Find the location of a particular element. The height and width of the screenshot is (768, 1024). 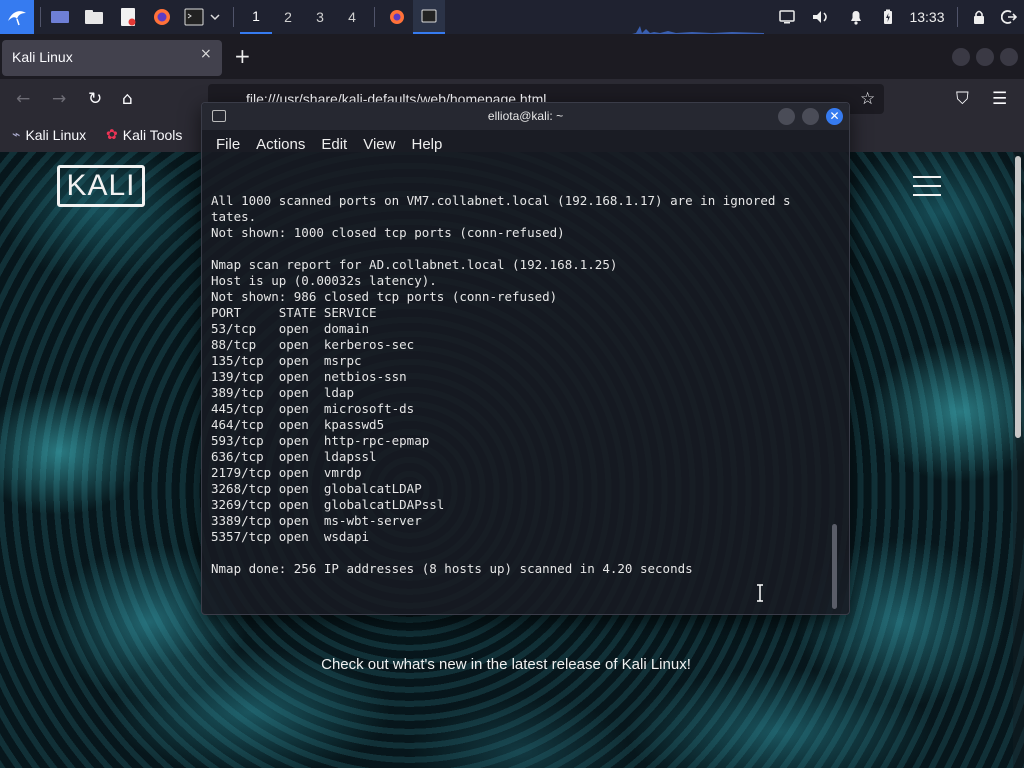

kali-dragon-icon is located at coordinates (17, 18).